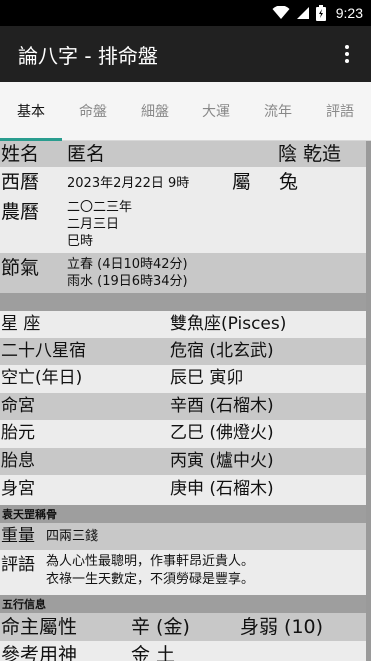 This screenshot has width=371, height=661. Describe the element at coordinates (18, 536) in the screenshot. I see `bone-weight-label: 重量` at that location.